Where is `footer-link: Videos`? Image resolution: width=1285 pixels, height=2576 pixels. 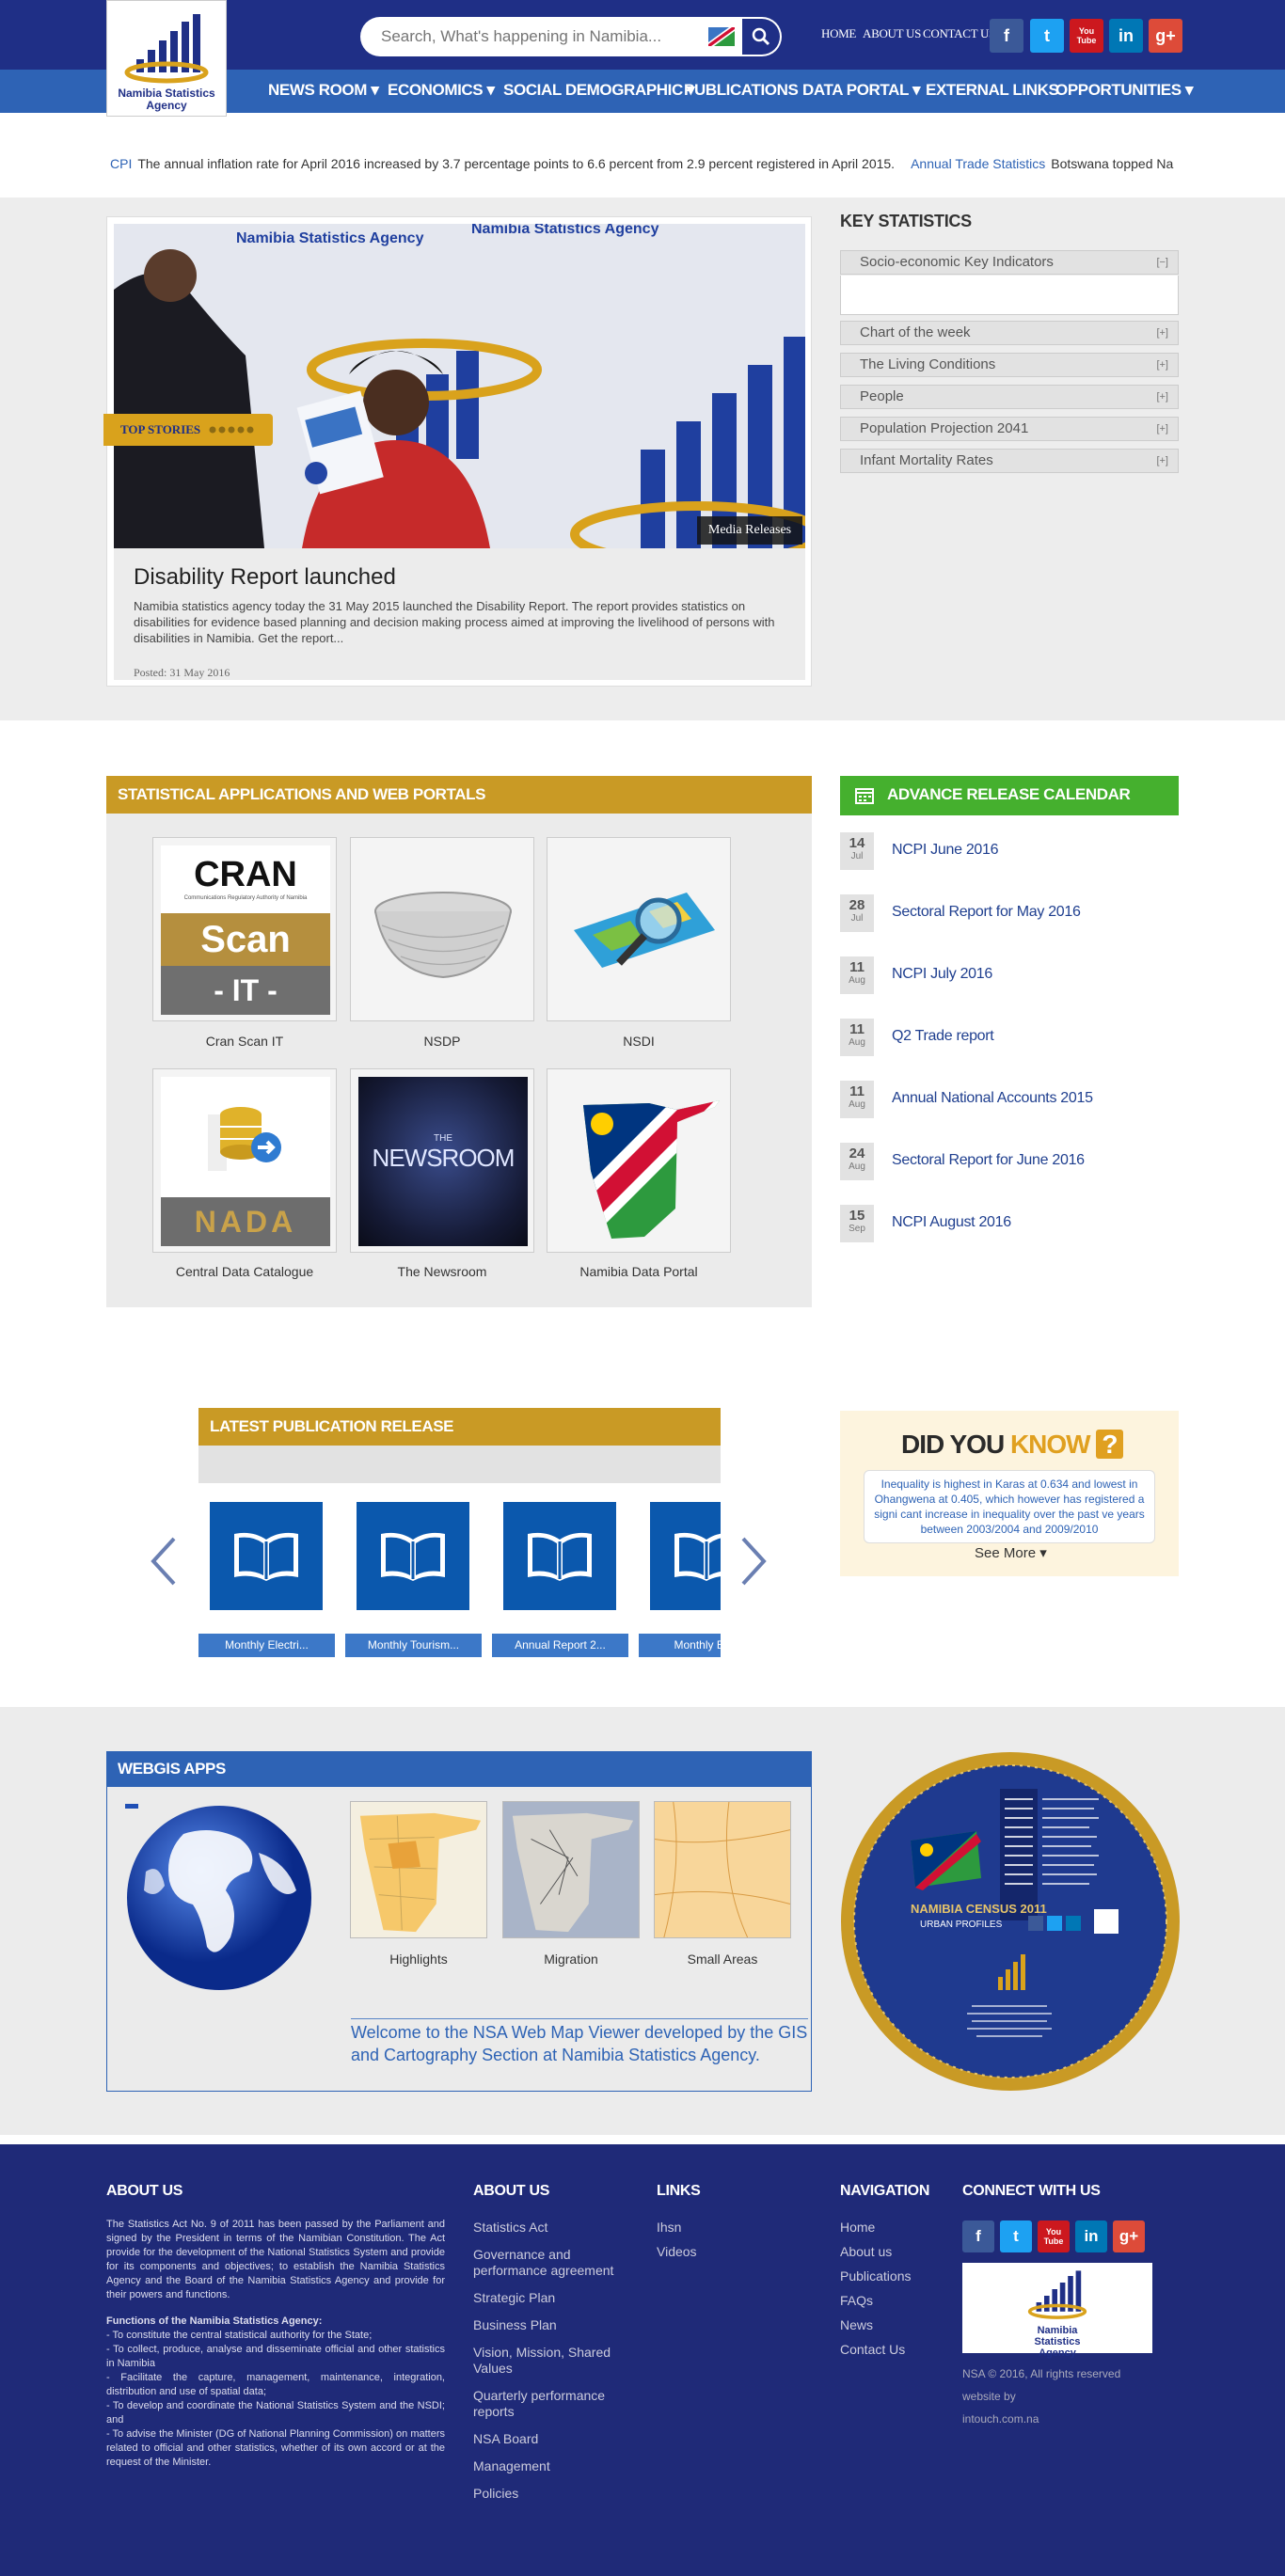
footer-link: Videos is located at coordinates (677, 2252).